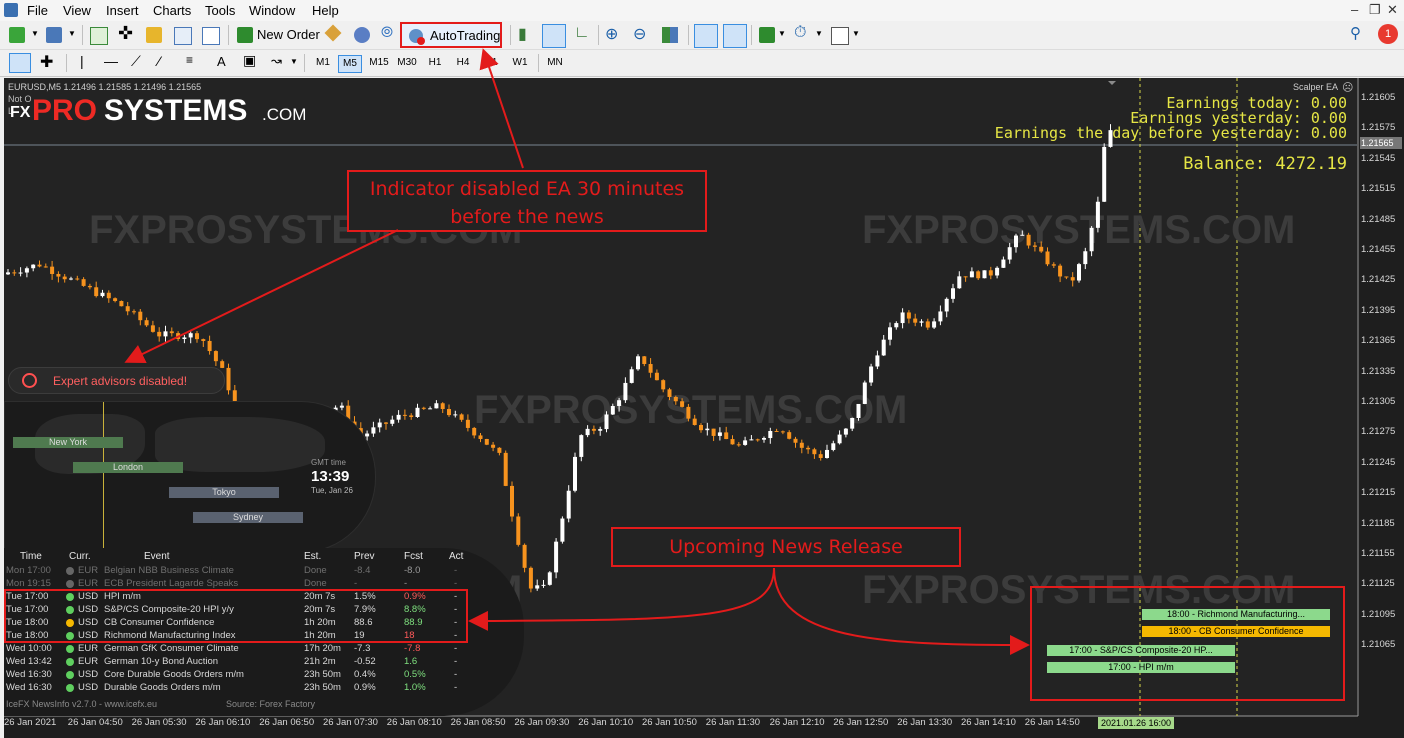 This screenshot has width=1404, height=738. I want to click on new-chart-icon, so click(17, 35).